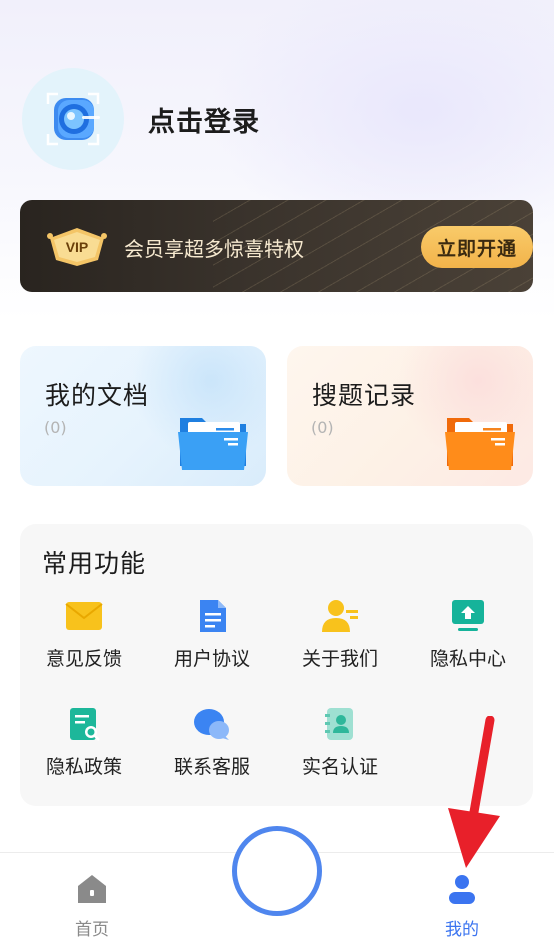  I want to click on user-icon, so click(462, 889).